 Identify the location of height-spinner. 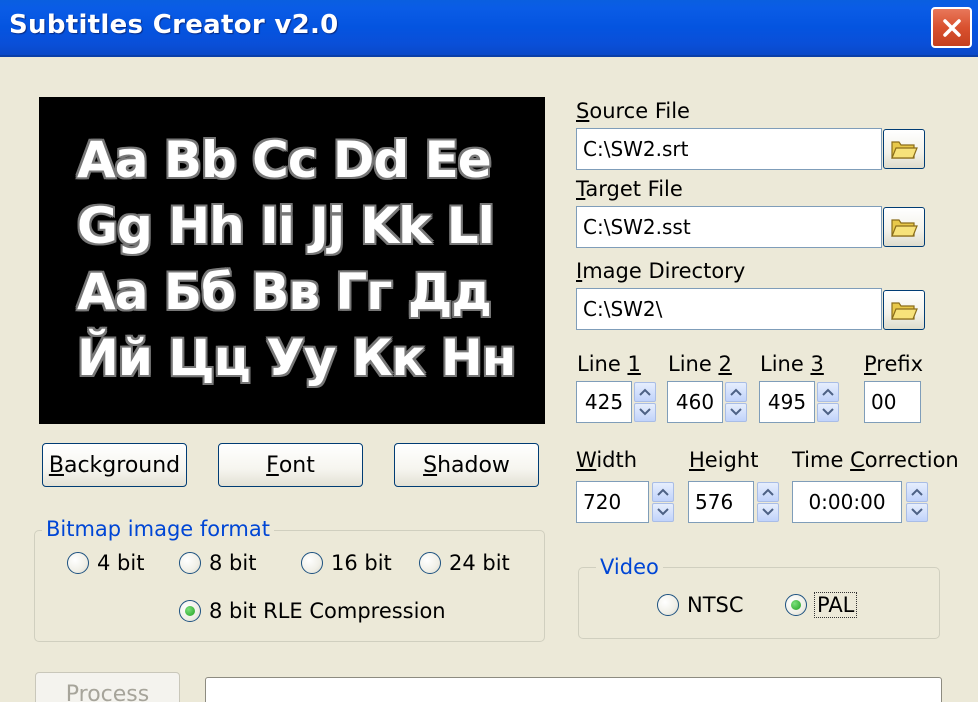
(768, 502).